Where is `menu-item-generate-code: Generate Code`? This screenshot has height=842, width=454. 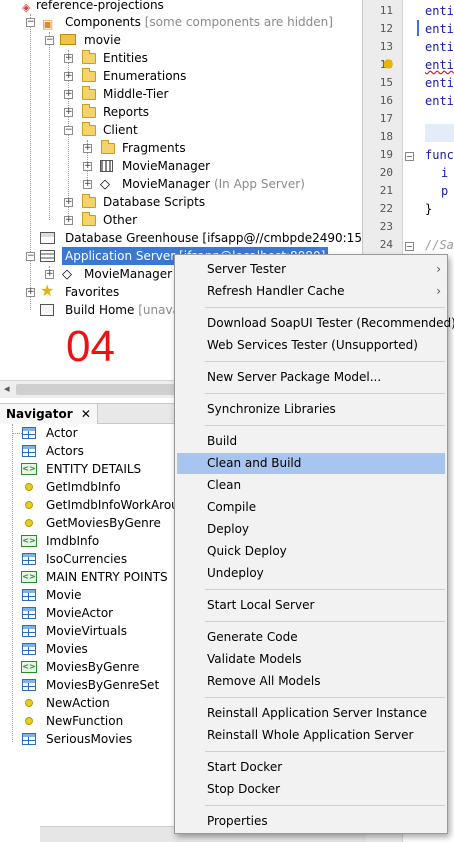
menu-item-generate-code: Generate Code is located at coordinates (311, 637).